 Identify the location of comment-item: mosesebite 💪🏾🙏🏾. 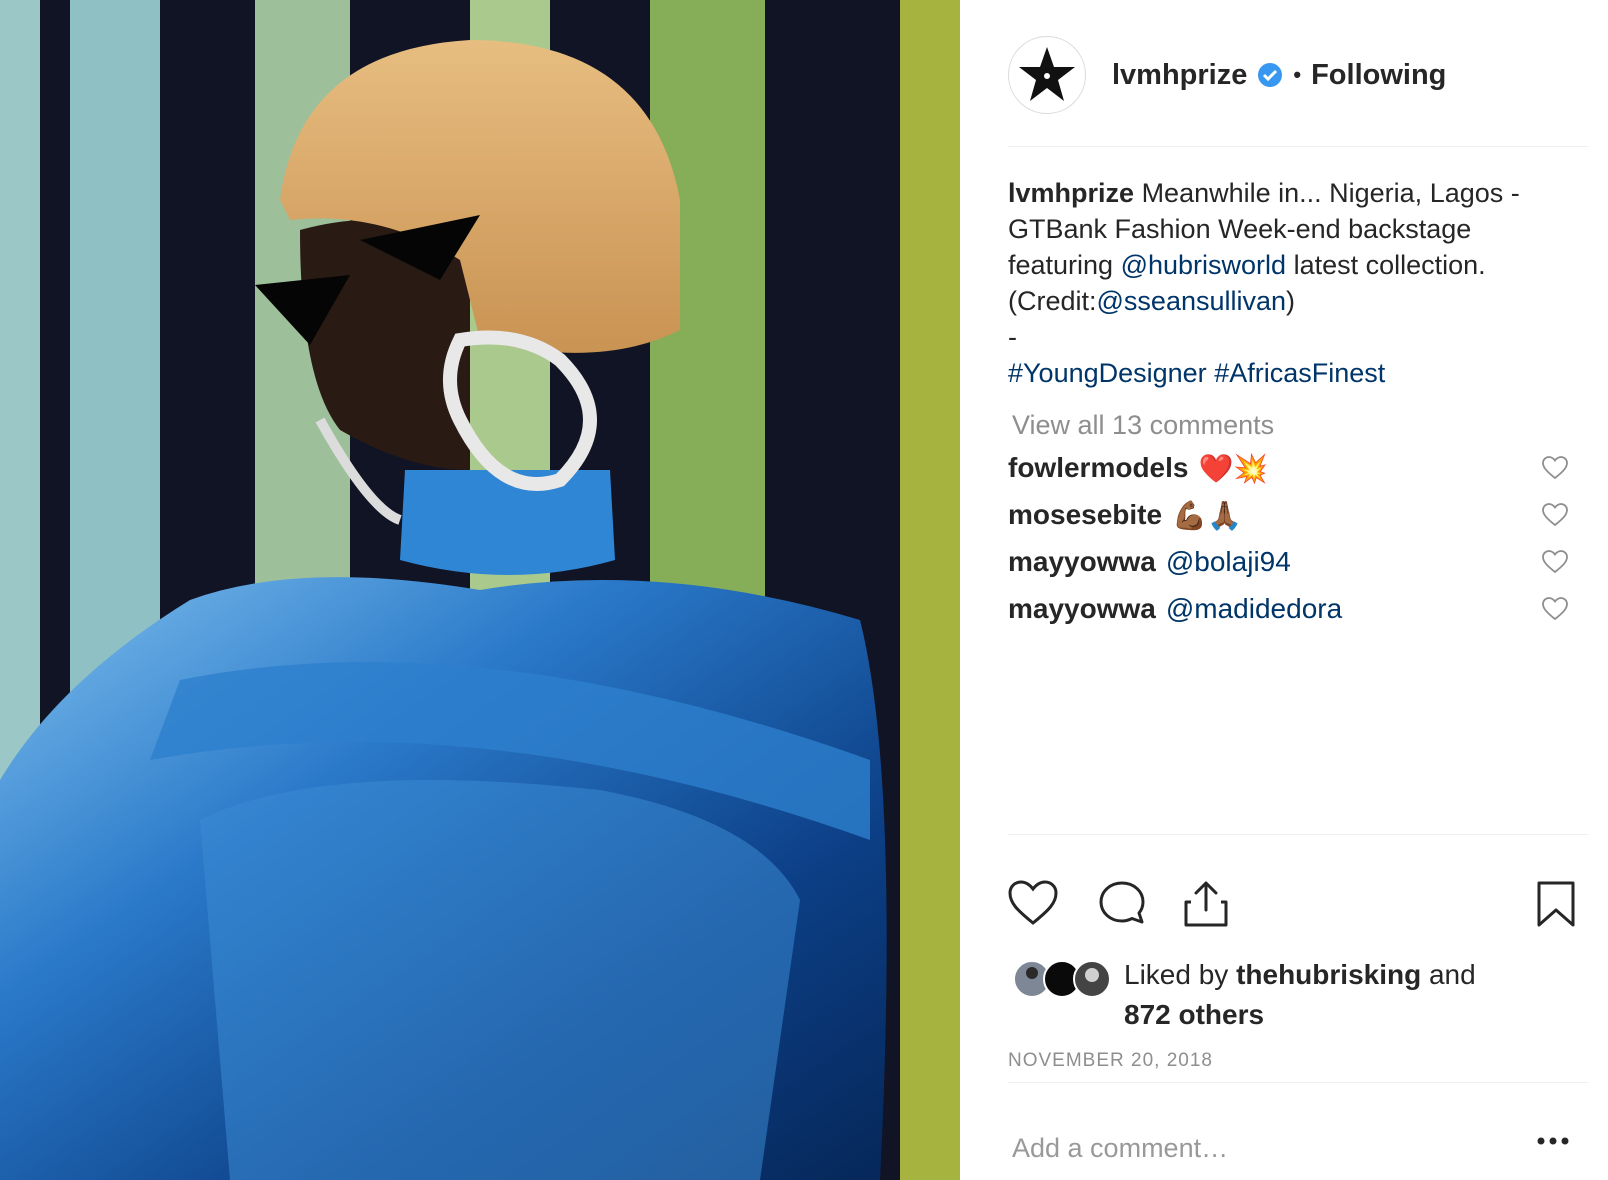
(1288, 515).